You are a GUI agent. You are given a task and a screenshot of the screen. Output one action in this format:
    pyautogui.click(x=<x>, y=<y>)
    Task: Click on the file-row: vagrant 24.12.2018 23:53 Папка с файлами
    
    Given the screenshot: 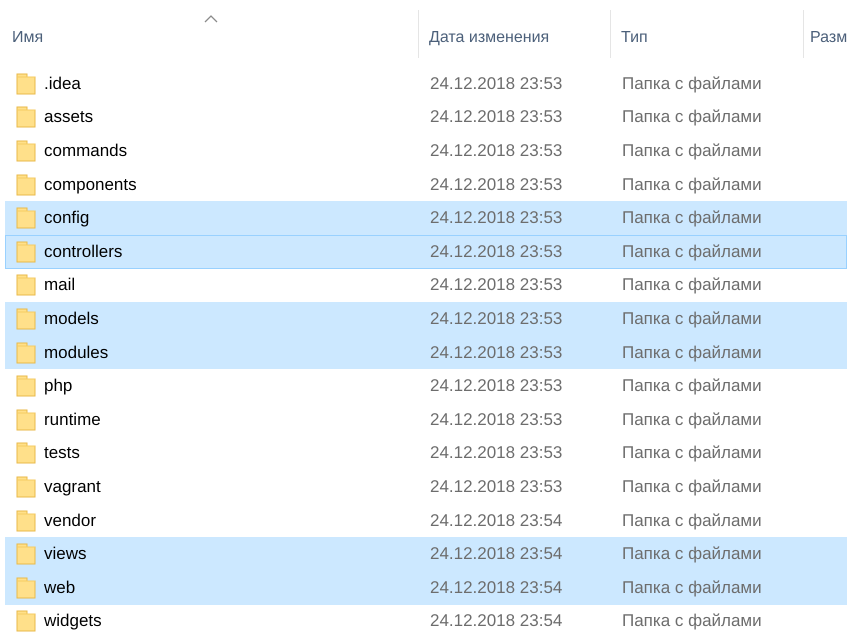 What is the action you would take?
    pyautogui.click(x=426, y=487)
    